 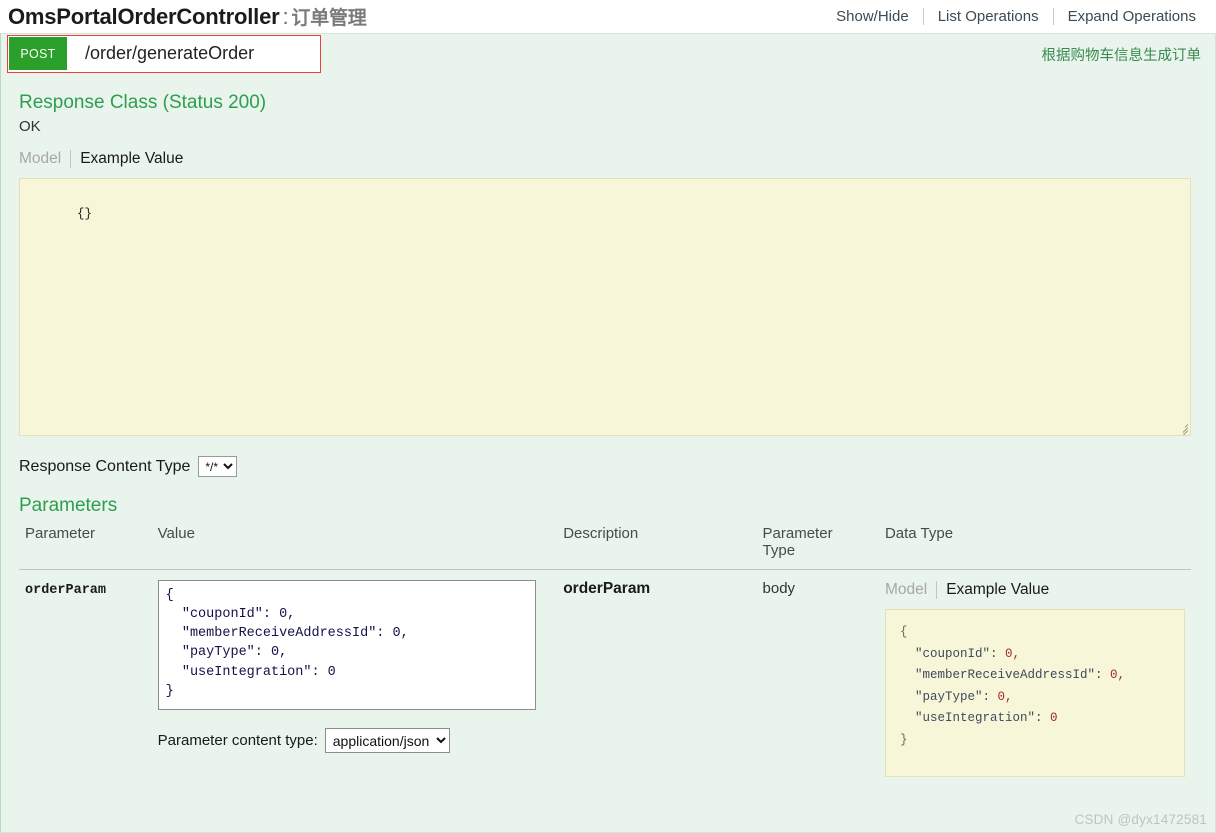 I want to click on parameter-content-type-row: Parameter content type: application/json, so click(x=355, y=740).